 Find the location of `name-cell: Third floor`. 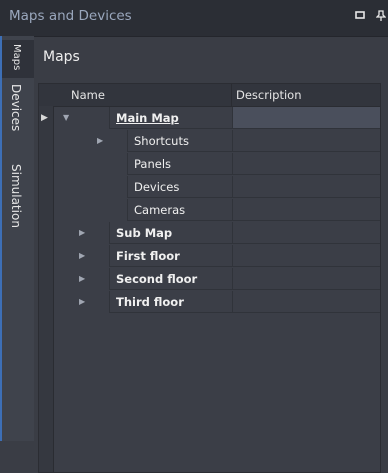

name-cell: Third floor is located at coordinates (170, 302).